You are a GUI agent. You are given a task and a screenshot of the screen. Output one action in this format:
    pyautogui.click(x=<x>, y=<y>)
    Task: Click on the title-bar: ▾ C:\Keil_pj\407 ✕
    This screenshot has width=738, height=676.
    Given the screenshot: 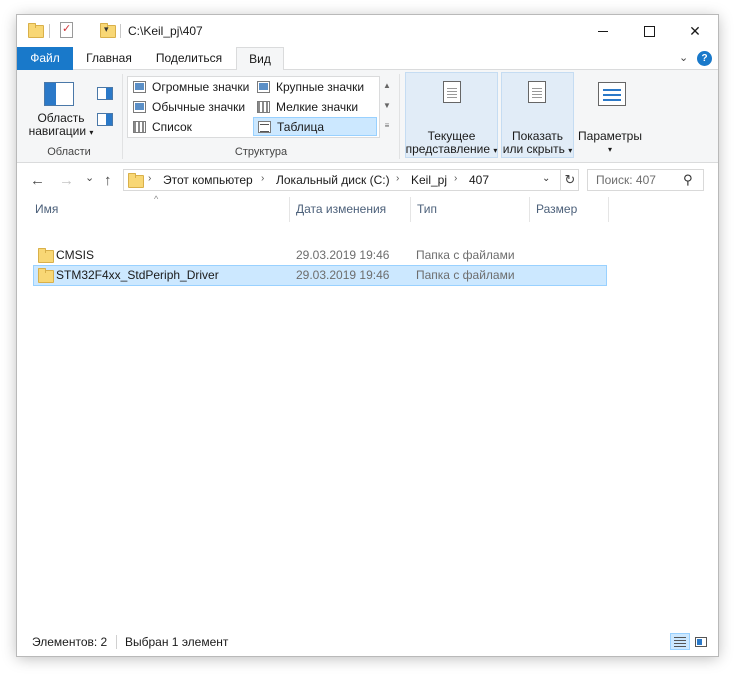 What is the action you would take?
    pyautogui.click(x=367, y=31)
    